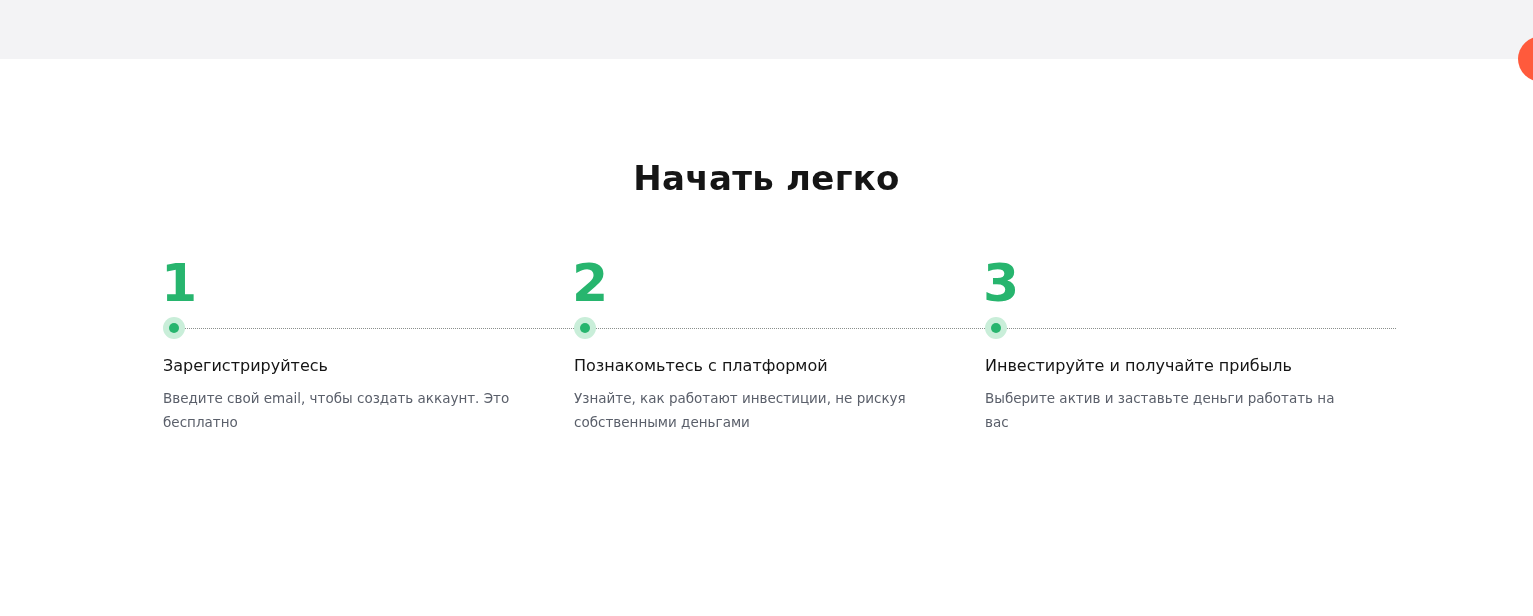 The height and width of the screenshot is (616, 1533). What do you see at coordinates (337, 410) in the screenshot?
I see `step-description: Введите свой email, чтобы создать аккаунт. Это бесплатно` at bounding box center [337, 410].